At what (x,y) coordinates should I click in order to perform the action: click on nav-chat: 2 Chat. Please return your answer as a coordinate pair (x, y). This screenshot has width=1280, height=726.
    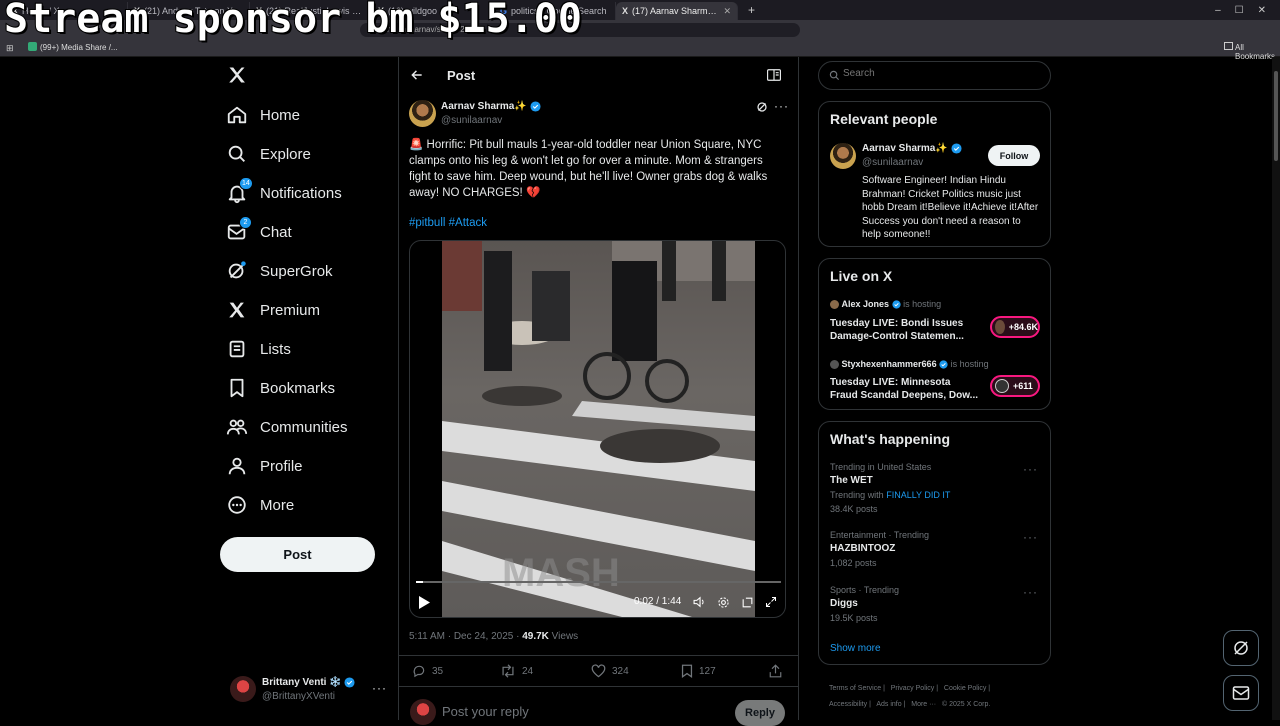
    Looking at the image, I should click on (259, 231).